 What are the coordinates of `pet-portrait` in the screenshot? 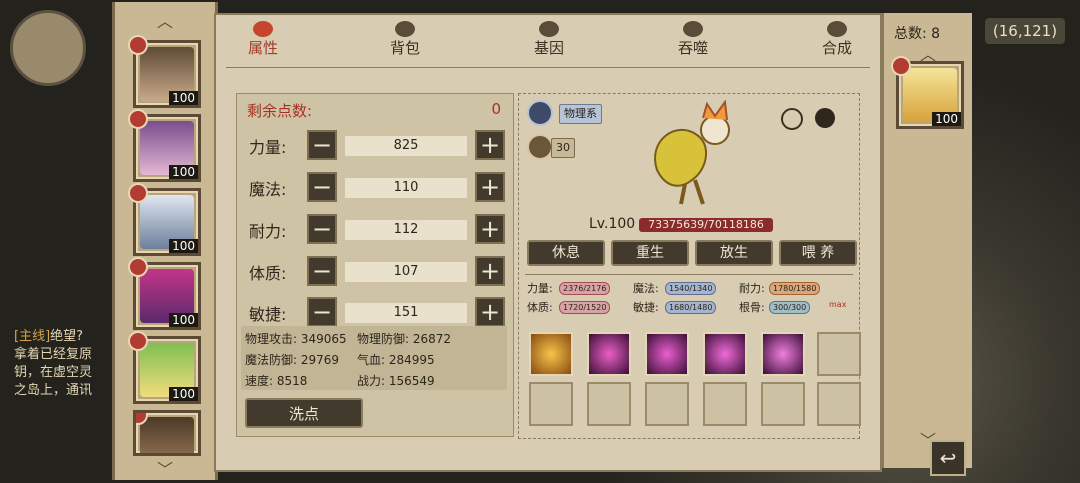 It's located at (167, 435).